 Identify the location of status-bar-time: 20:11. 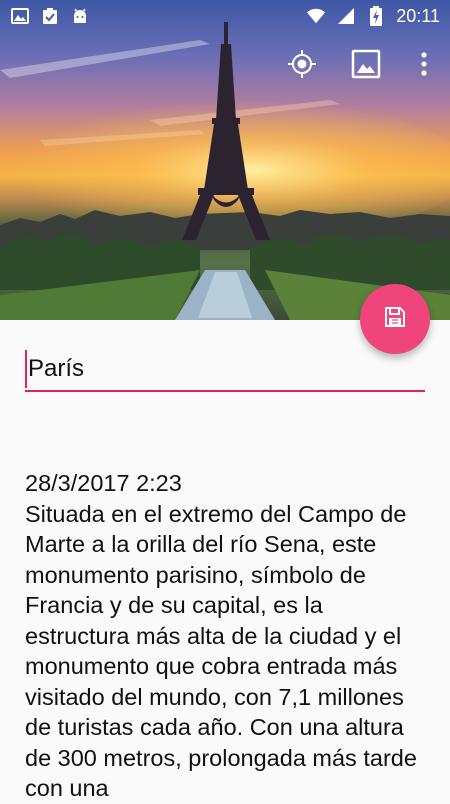
(418, 15).